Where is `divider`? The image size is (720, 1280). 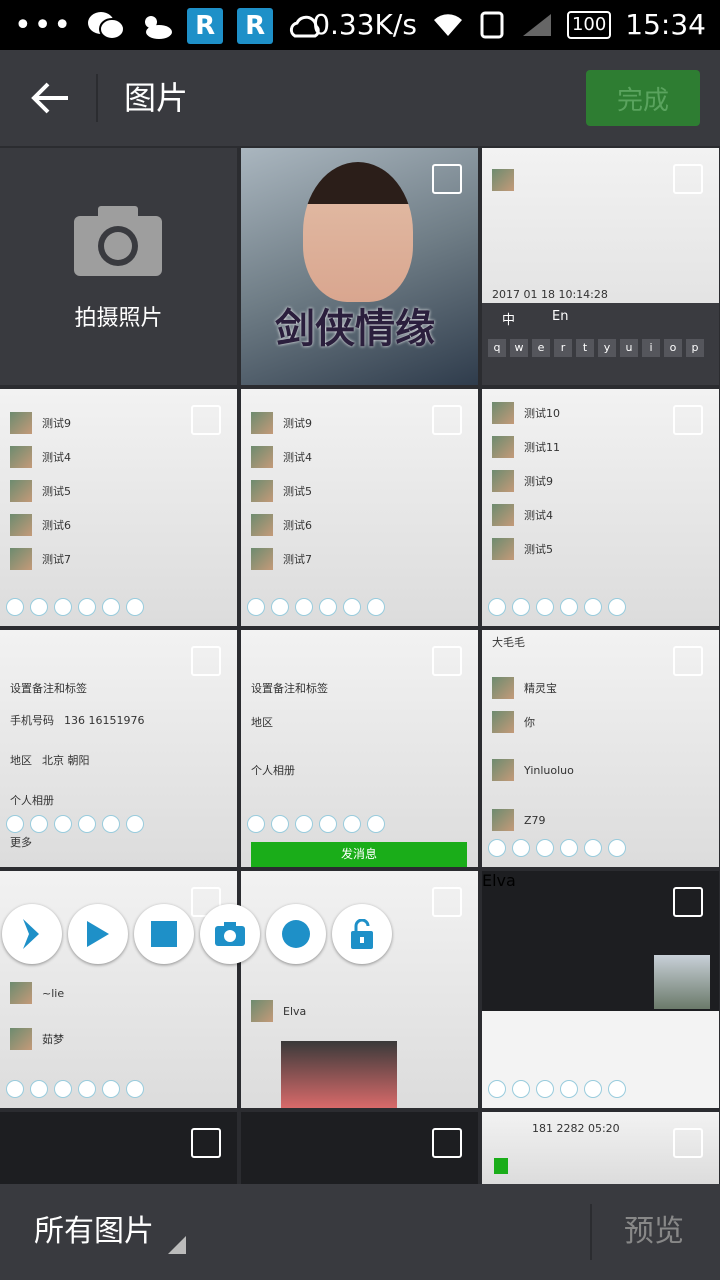 divider is located at coordinates (97, 98).